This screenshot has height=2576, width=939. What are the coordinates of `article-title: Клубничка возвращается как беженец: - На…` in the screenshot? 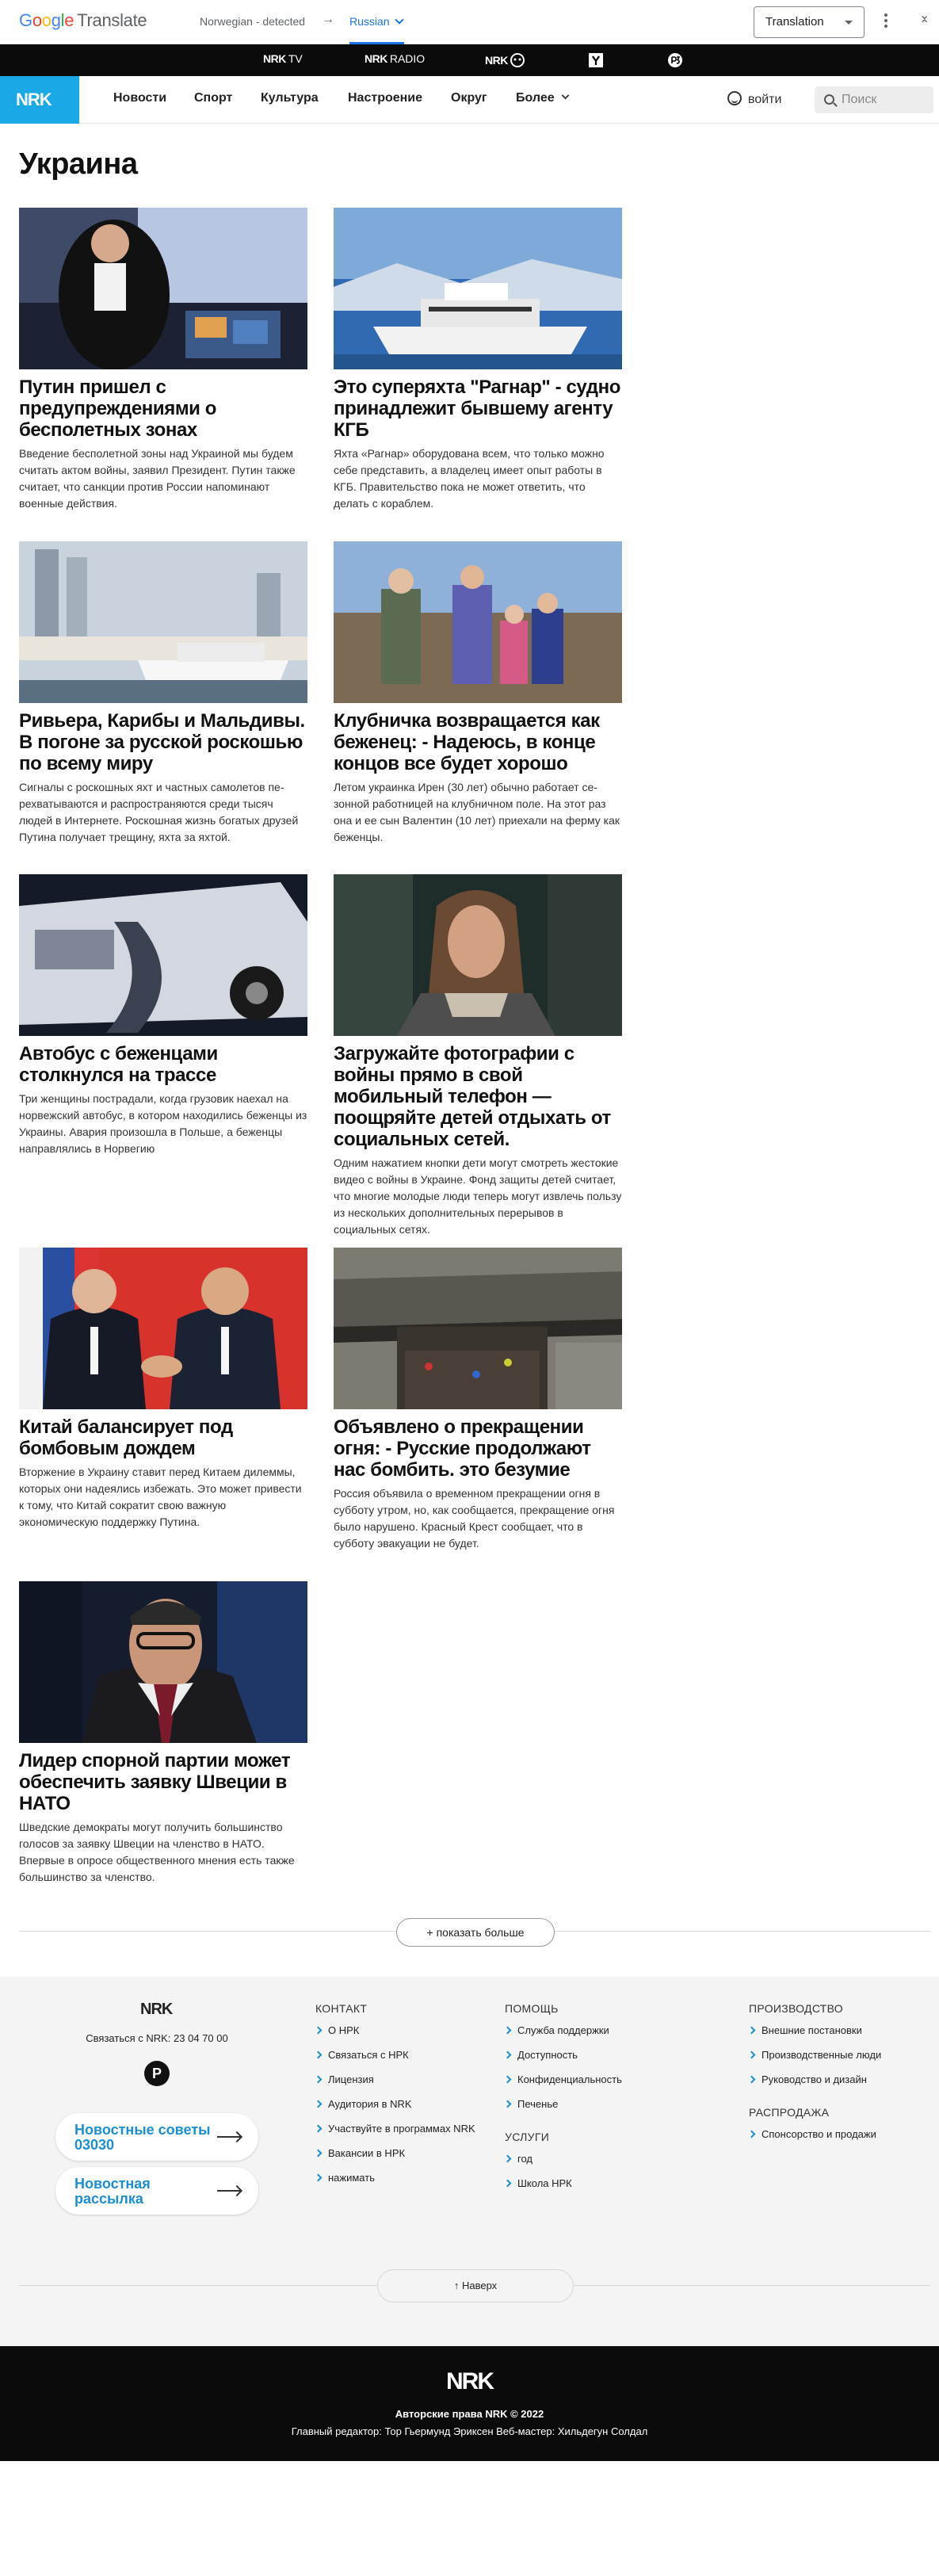 It's located at (478, 742).